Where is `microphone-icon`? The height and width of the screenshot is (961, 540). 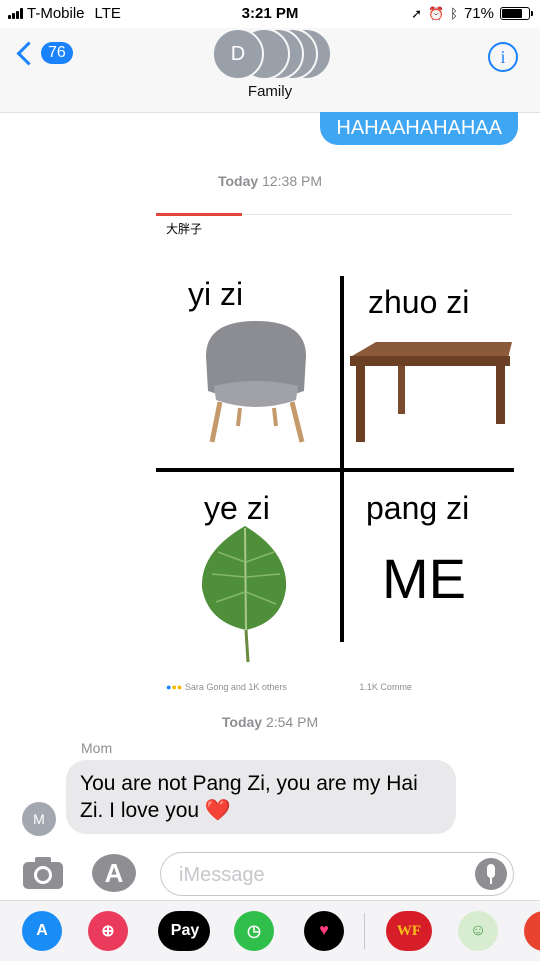
microphone-icon is located at coordinates (491, 874).